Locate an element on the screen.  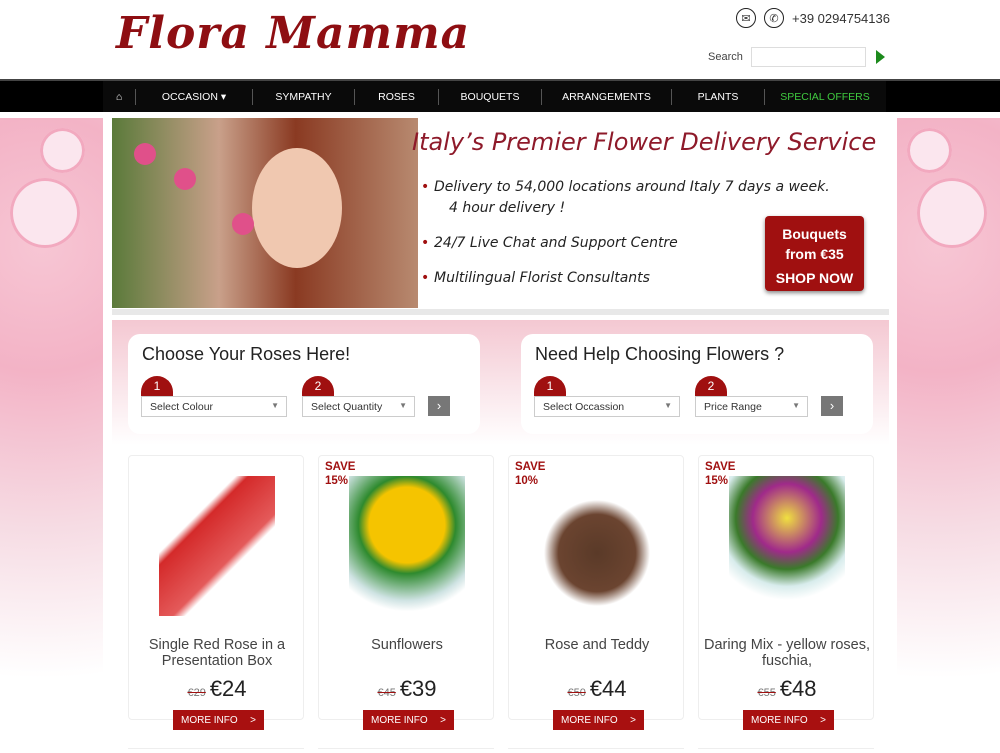
select-label: Select Quantity is located at coordinates (347, 407).